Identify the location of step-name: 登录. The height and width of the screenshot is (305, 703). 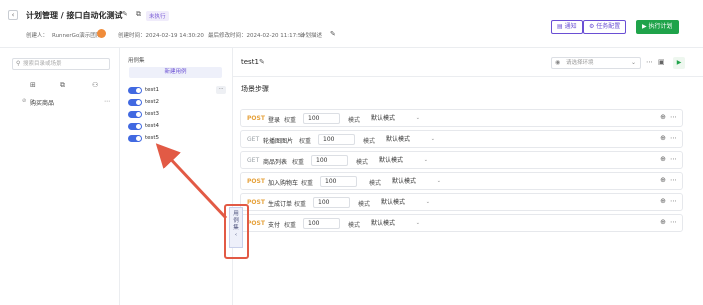
(274, 120).